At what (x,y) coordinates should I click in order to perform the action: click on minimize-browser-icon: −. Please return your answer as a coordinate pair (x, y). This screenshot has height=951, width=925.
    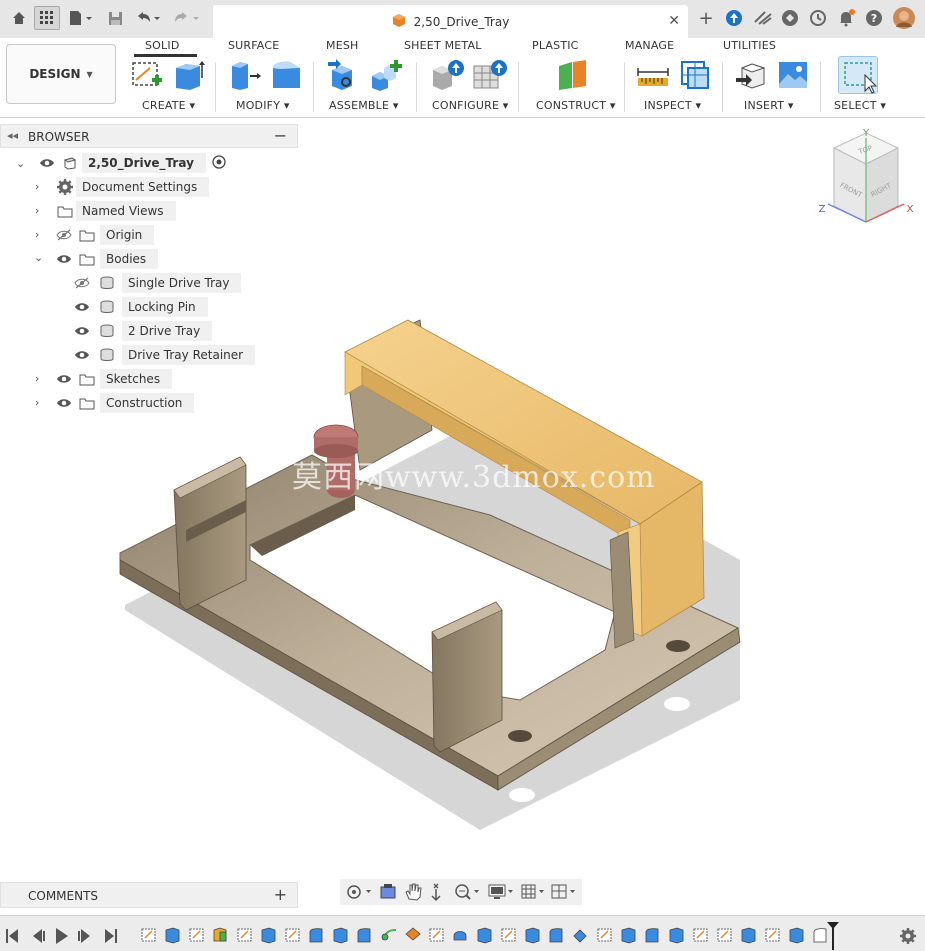
    Looking at the image, I should click on (280, 135).